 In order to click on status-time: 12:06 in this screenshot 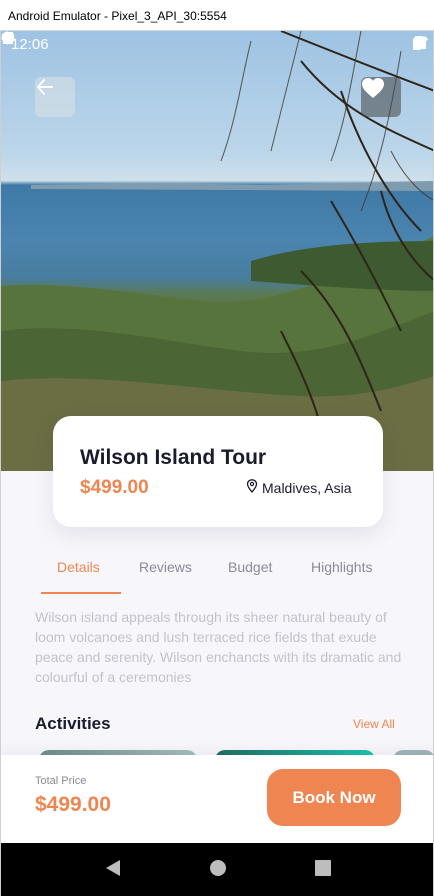, I will do `click(30, 44)`.